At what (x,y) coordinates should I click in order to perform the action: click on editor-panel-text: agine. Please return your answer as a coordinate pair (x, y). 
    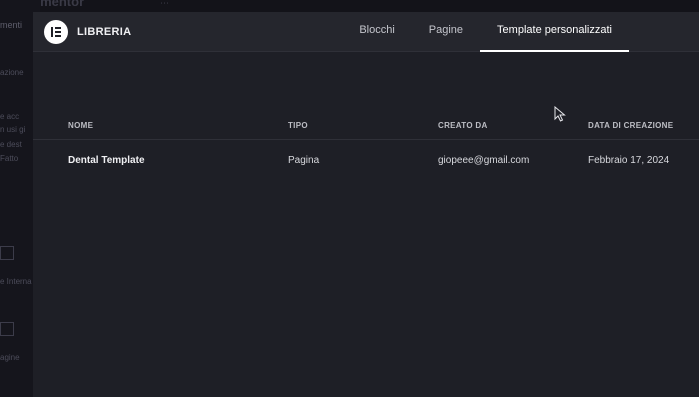
    Looking at the image, I should click on (10, 357).